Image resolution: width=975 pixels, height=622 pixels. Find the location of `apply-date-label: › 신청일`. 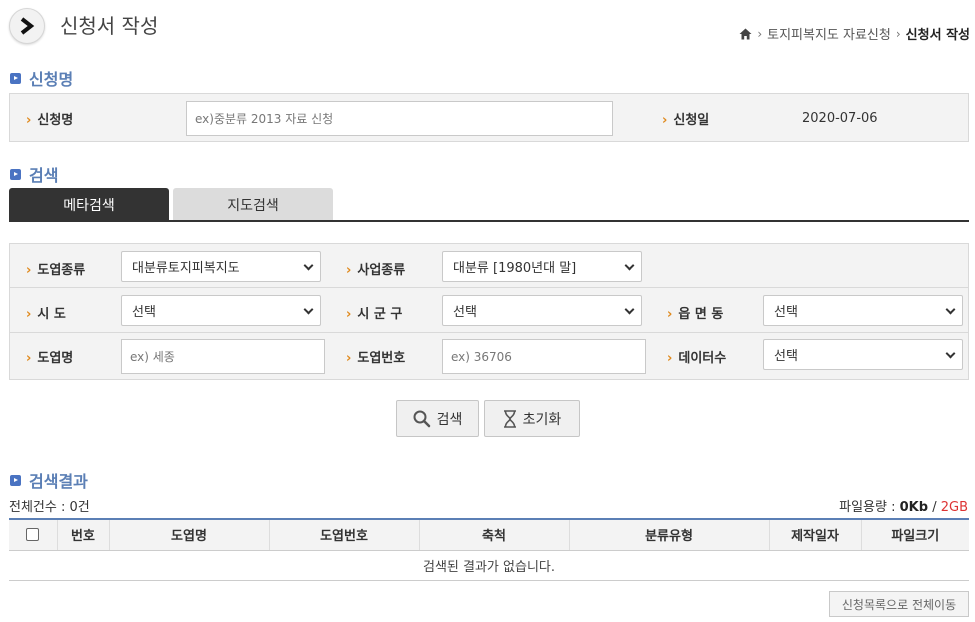

apply-date-label: › 신청일 is located at coordinates (686, 120).